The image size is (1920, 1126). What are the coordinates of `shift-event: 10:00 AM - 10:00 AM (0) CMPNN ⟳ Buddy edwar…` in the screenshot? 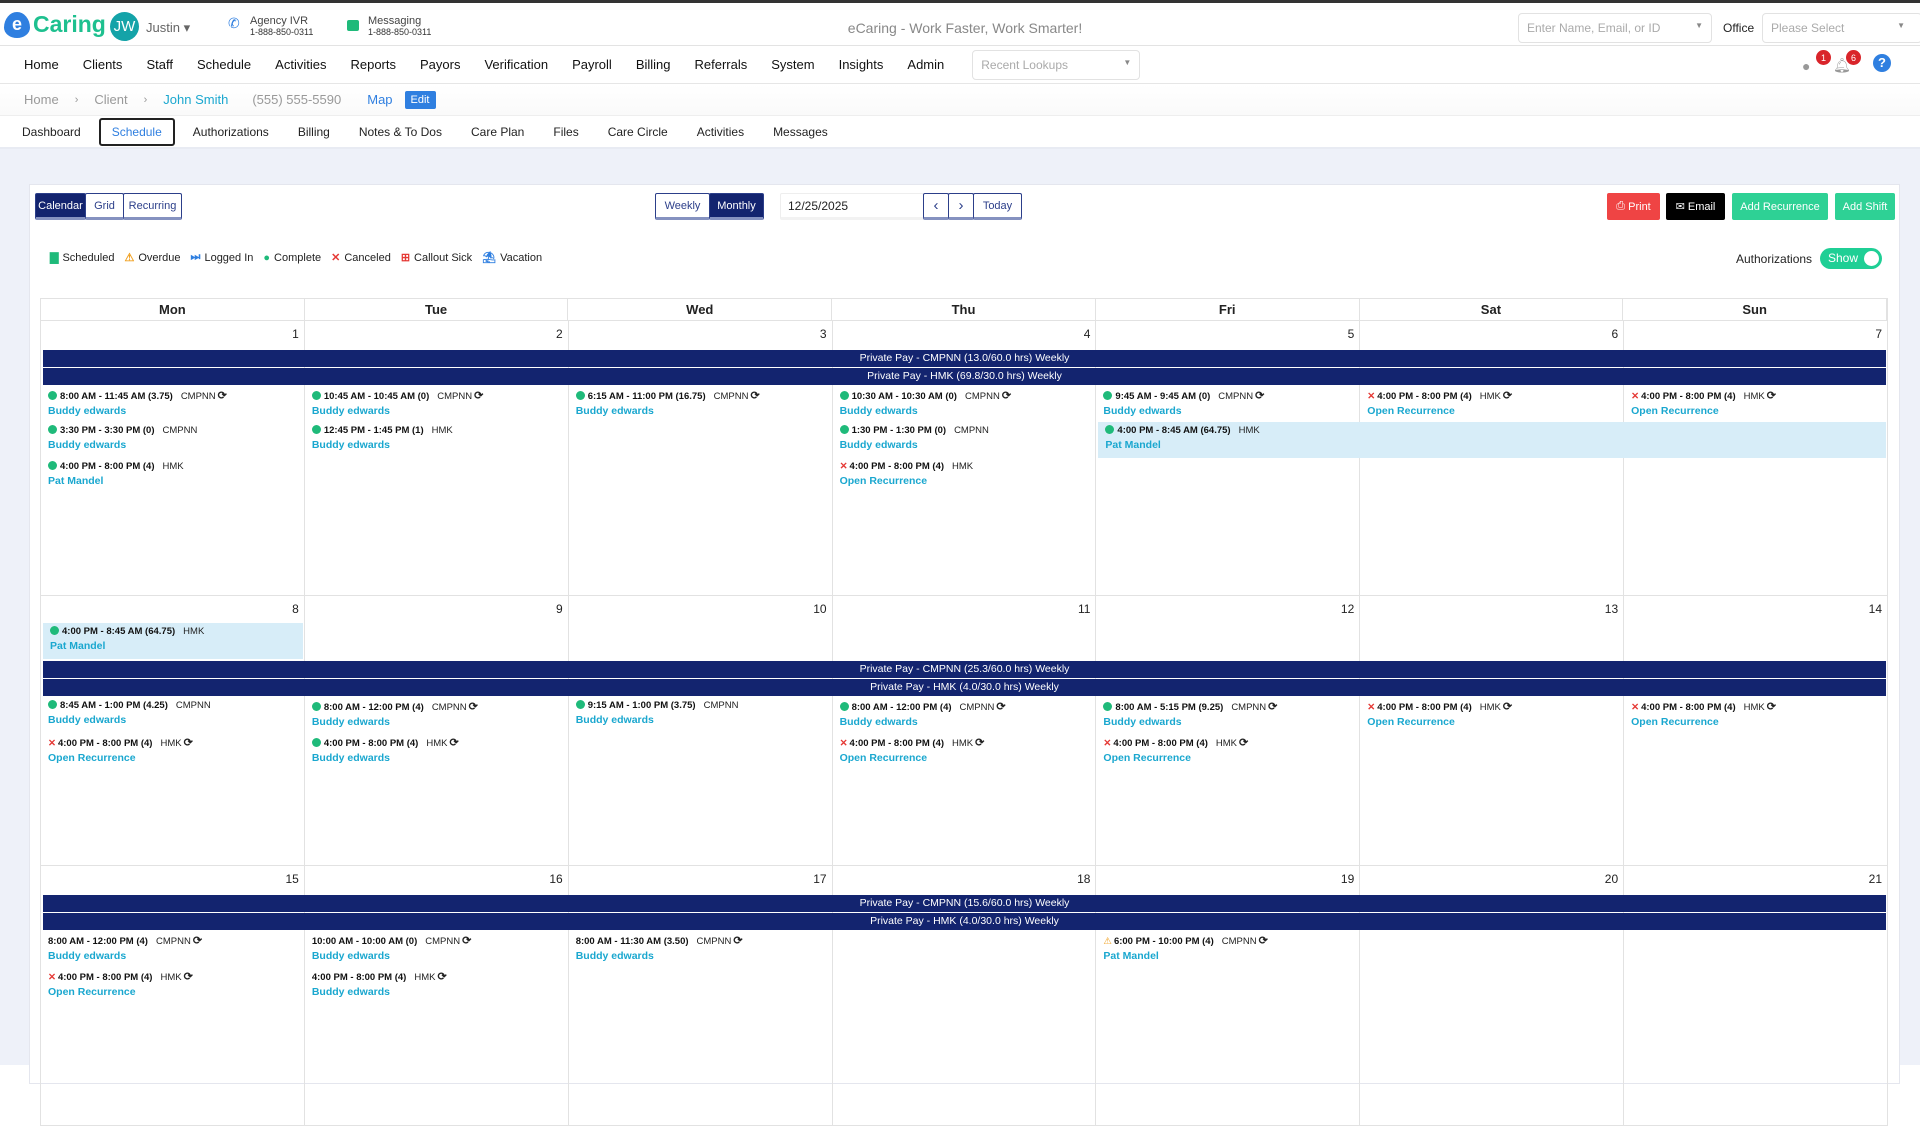 It's located at (437, 949).